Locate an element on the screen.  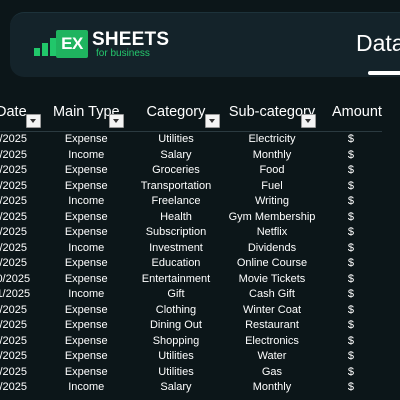
table-row: /2025 Expense Shopping Electronics $ is located at coordinates (191, 342).